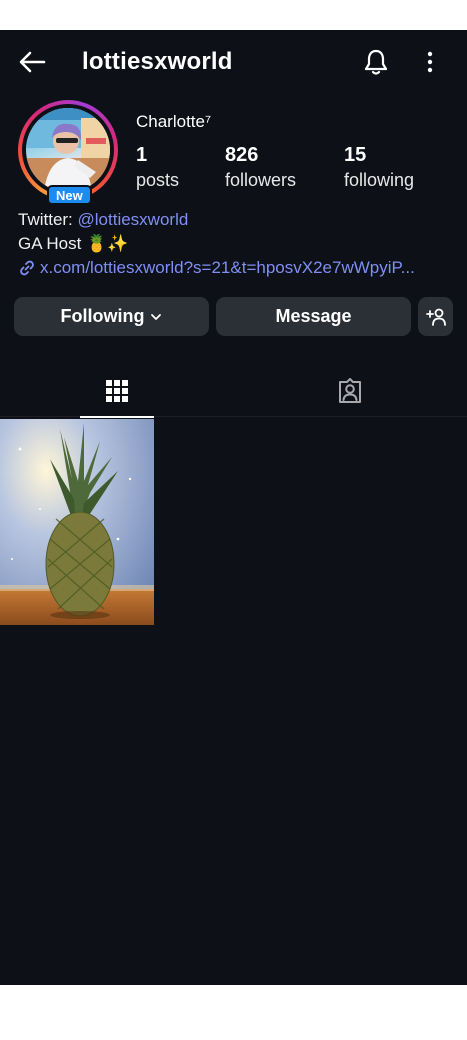 This screenshot has height=1040, width=467. I want to click on back-button, so click(32, 62).